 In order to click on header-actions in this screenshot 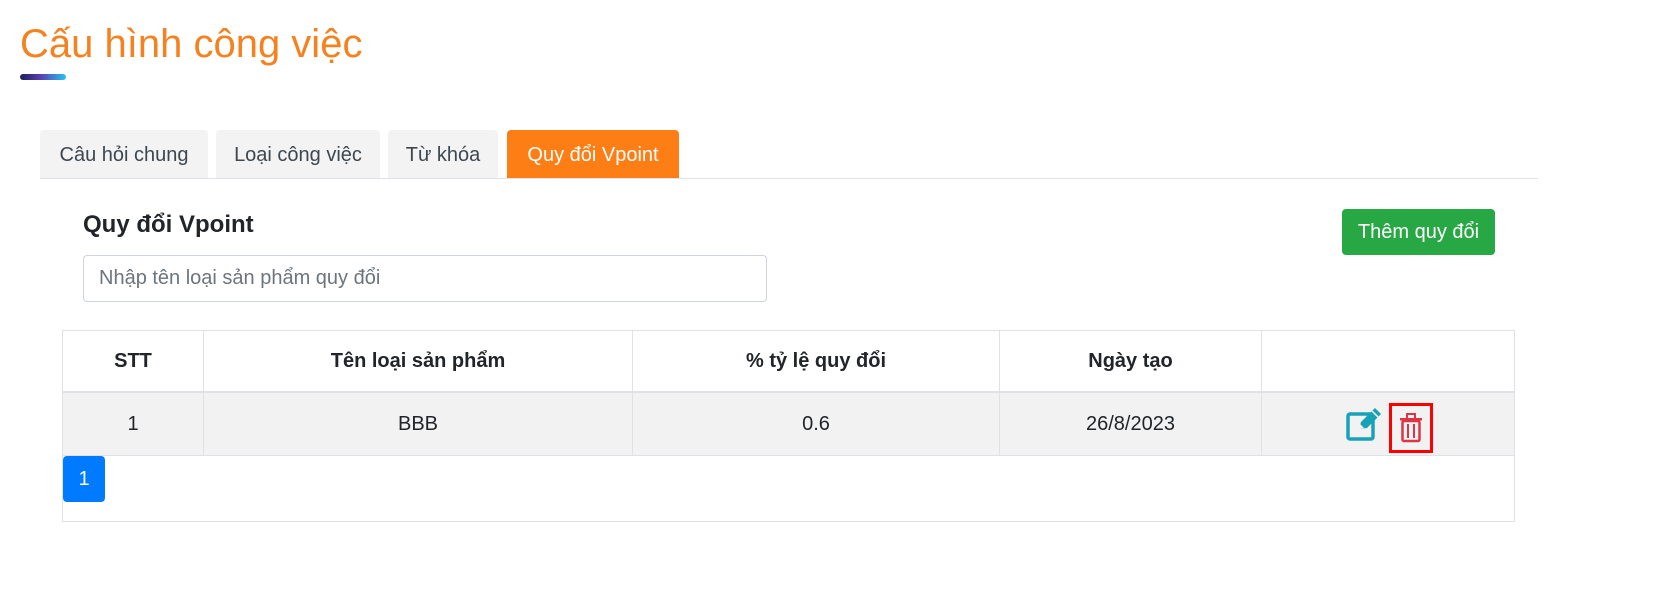, I will do `click(1387, 362)`.